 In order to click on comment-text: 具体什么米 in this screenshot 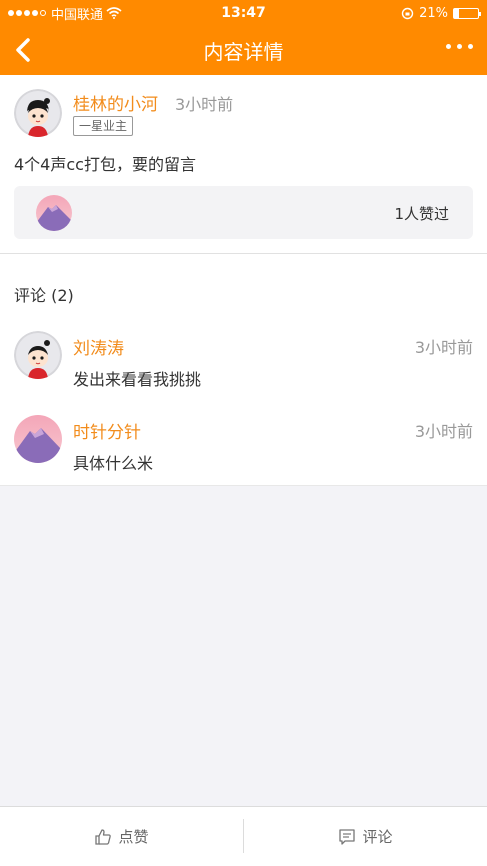, I will do `click(113, 463)`.